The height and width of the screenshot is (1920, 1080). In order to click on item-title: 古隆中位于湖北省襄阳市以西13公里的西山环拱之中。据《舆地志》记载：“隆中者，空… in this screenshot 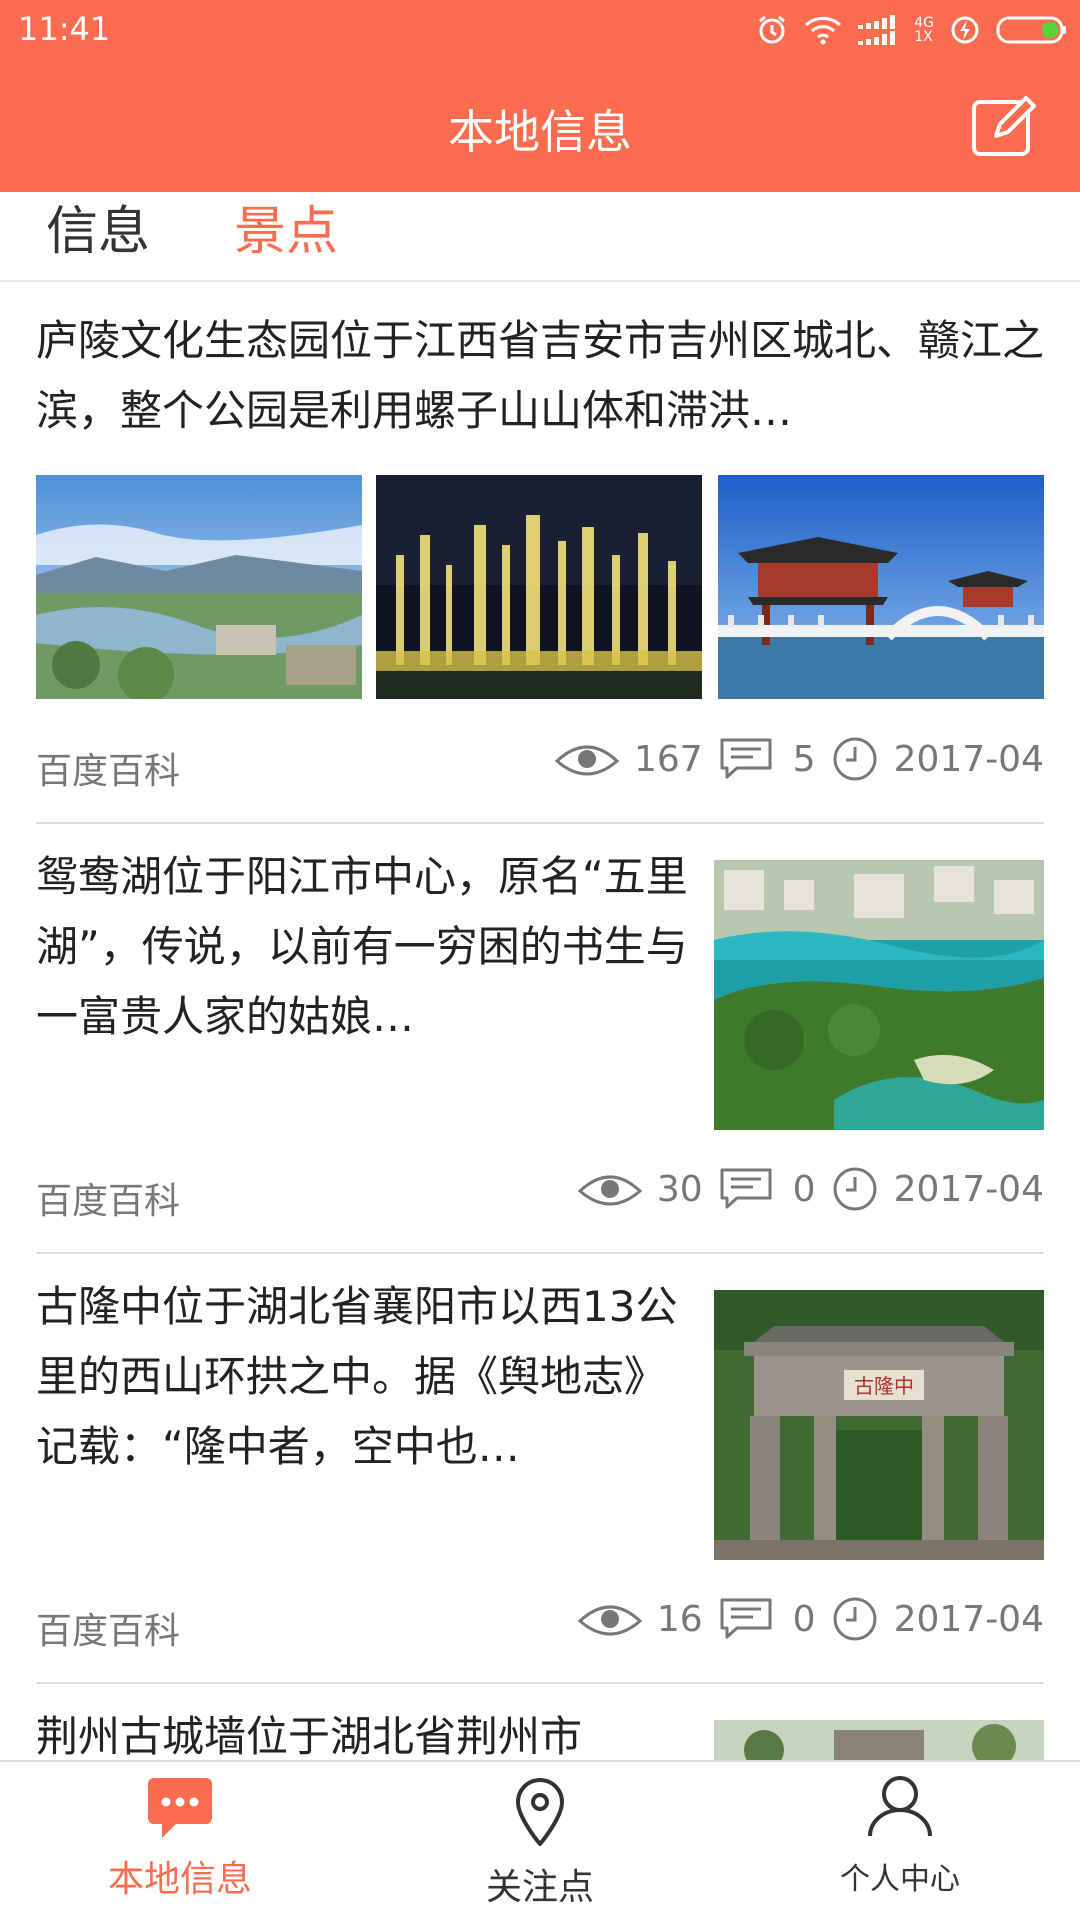, I will do `click(357, 1376)`.